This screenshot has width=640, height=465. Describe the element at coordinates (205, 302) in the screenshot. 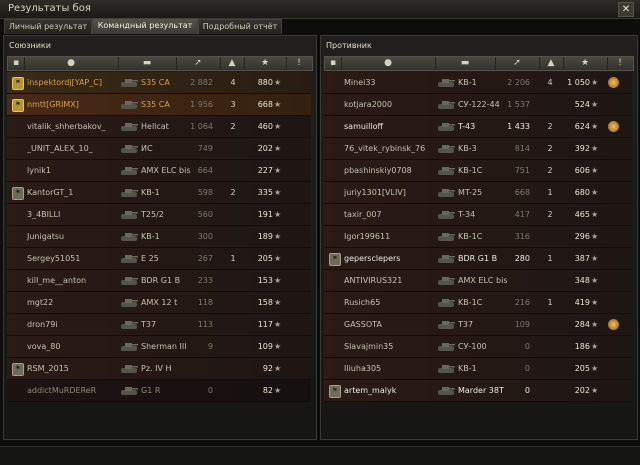

I see `damage-value: 118` at that location.